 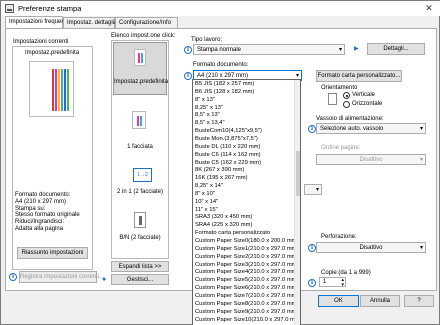 I want to click on dropdown-option: Buste DL (110 x 220 mm), so click(x=227, y=147).